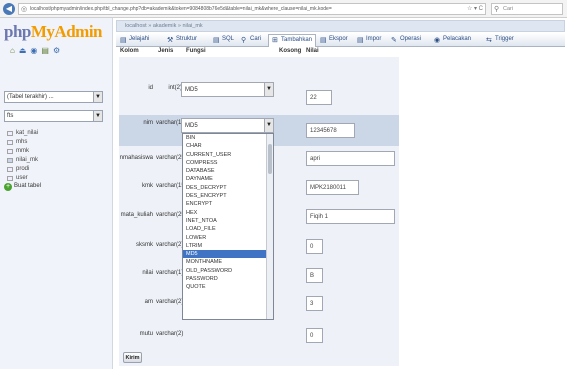 This screenshot has height=369, width=567. I want to click on database-select: fts ▼, so click(53, 116).